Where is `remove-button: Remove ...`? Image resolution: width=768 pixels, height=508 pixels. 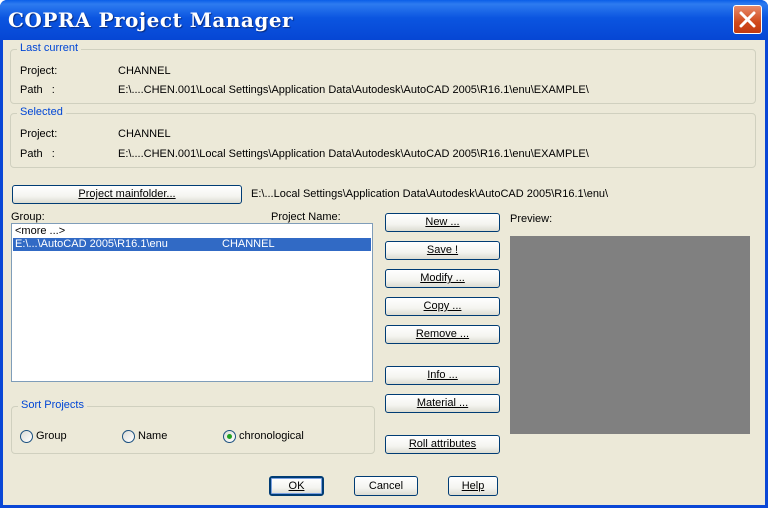 remove-button: Remove ... is located at coordinates (442, 334).